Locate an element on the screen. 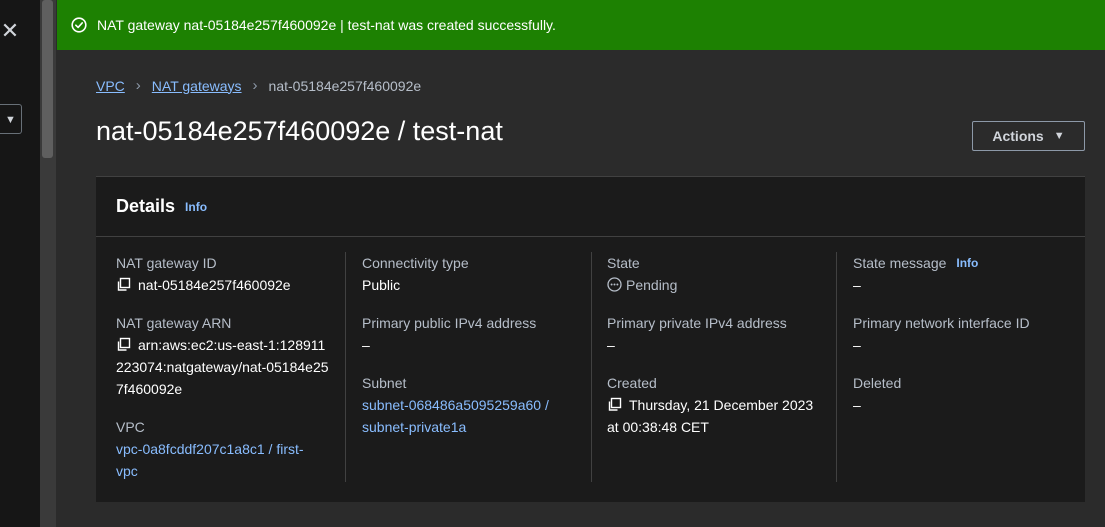 This screenshot has width=1105, height=527. region-select-caret-icon: ▼ is located at coordinates (11, 119).